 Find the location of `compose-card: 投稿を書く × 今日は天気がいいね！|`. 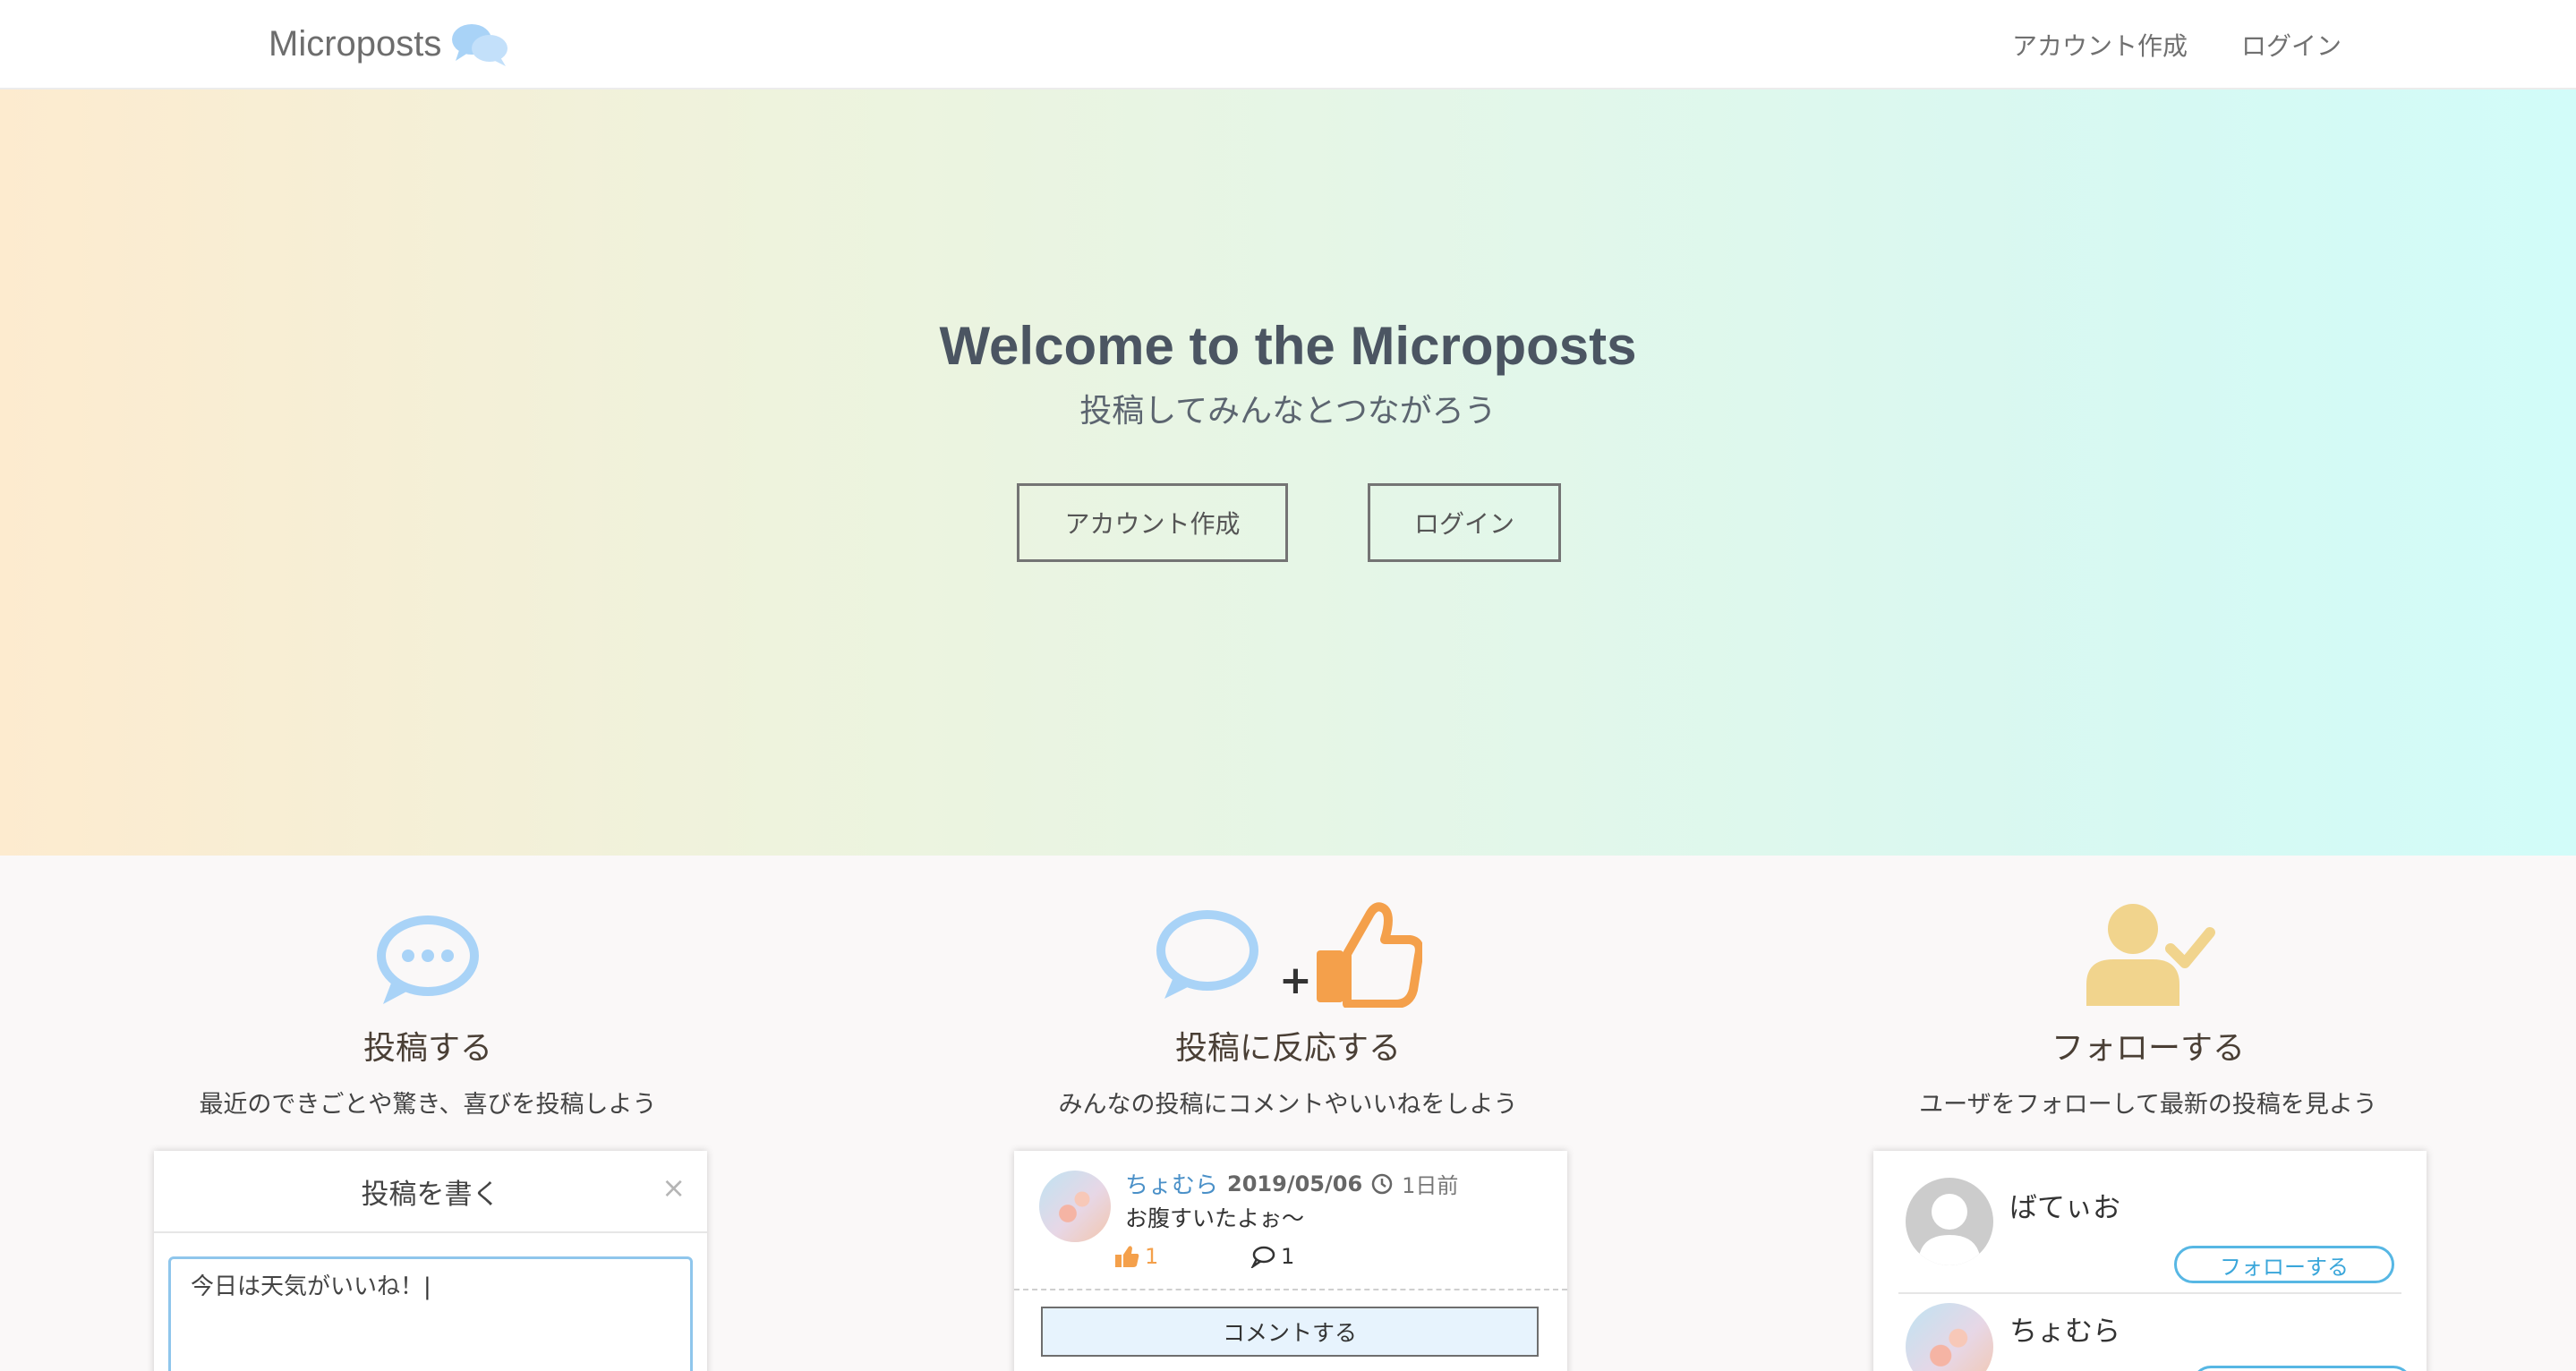

compose-card: 投稿を書く × 今日は天気がいいね！| is located at coordinates (430, 1261).